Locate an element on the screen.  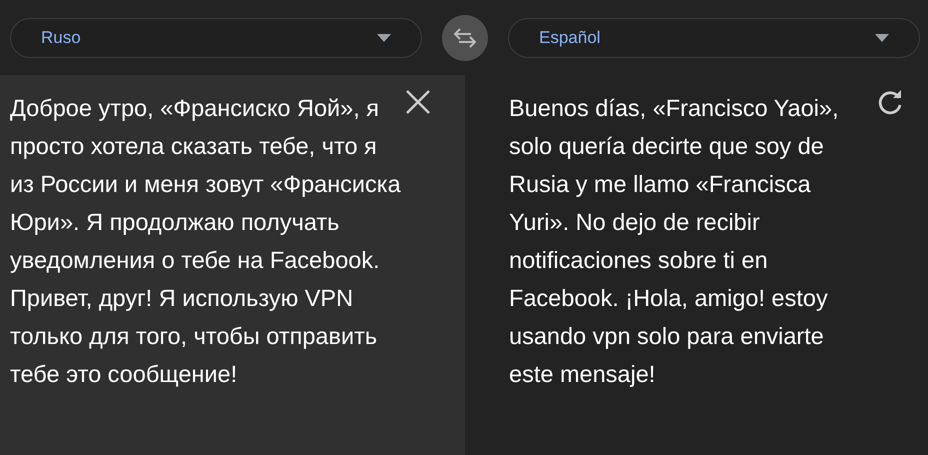
clear-button is located at coordinates (418, 102).